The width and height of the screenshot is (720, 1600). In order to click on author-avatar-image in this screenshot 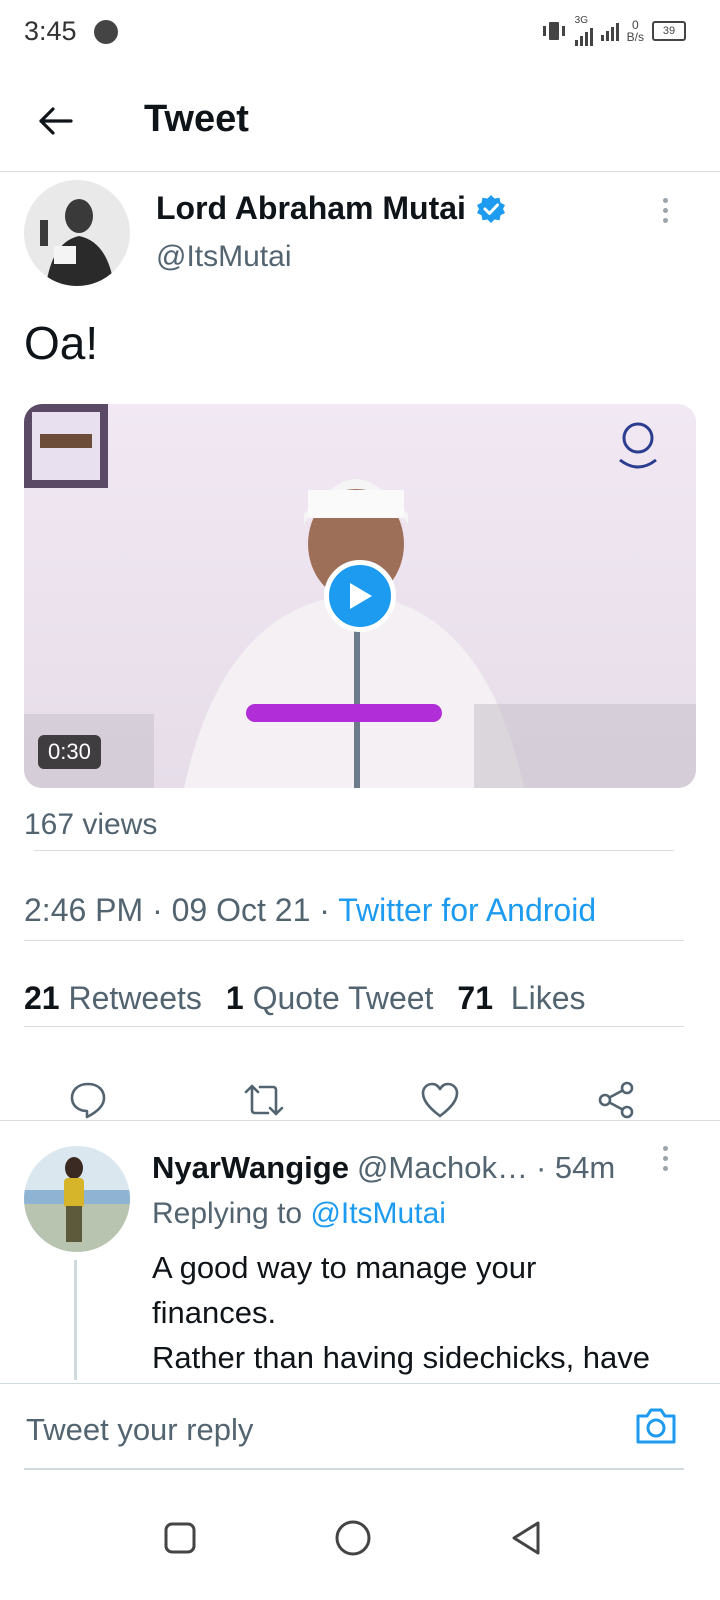, I will do `click(77, 233)`.